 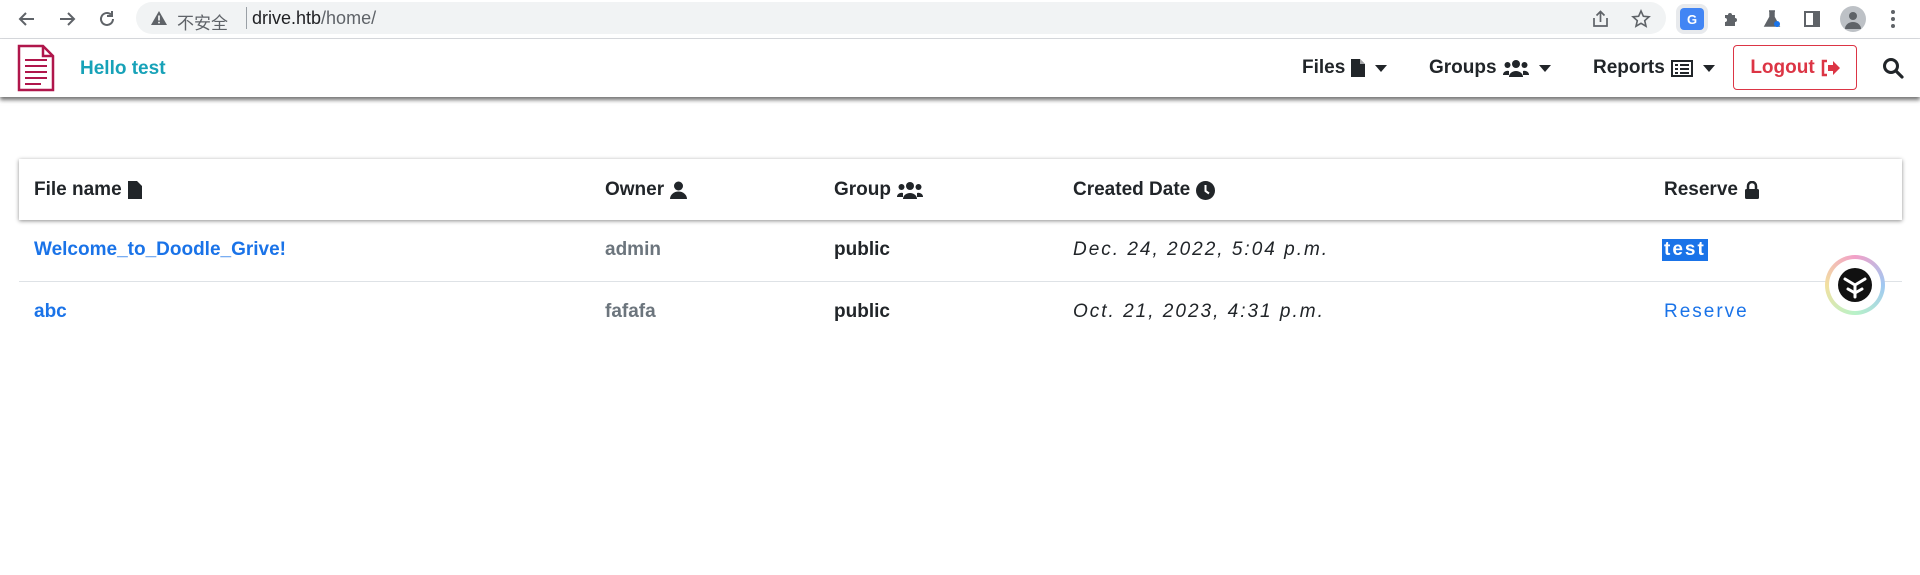 I want to click on browser-menu-icon, so click(x=1893, y=19).